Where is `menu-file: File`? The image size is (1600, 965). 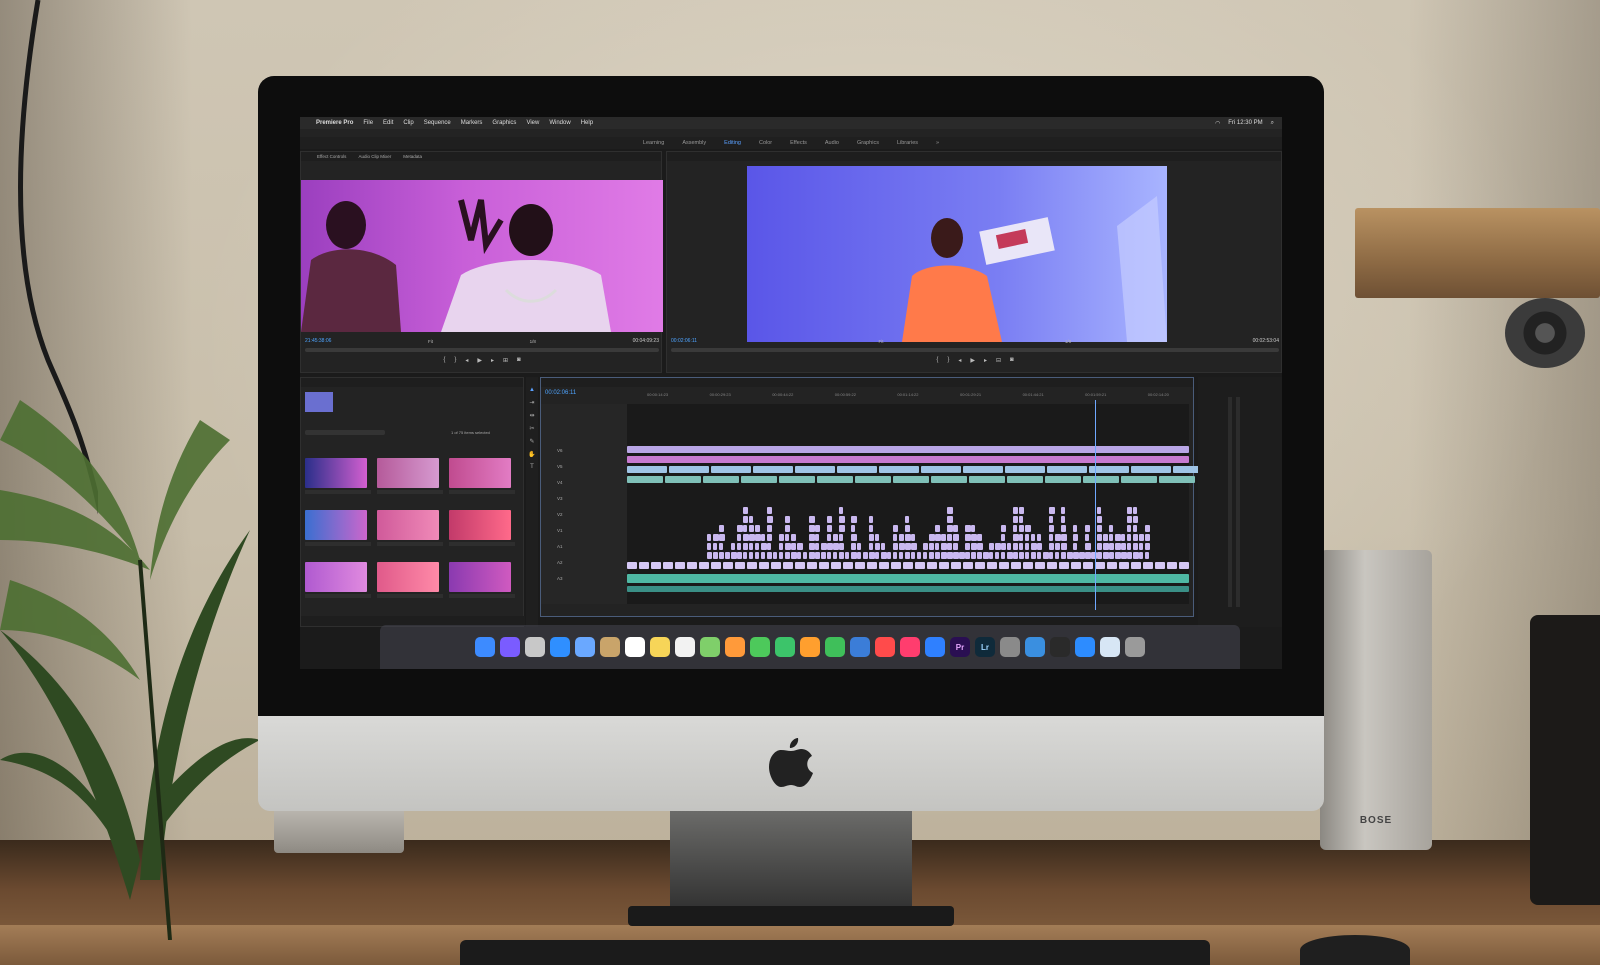 menu-file: File is located at coordinates (368, 123).